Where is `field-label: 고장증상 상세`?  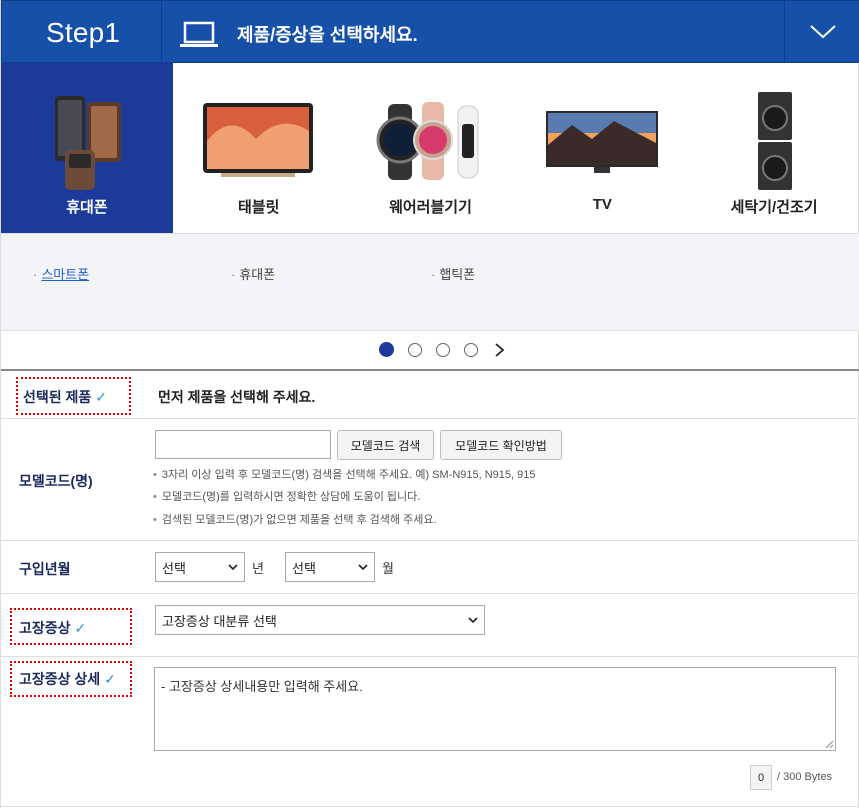 field-label: 고장증상 상세 is located at coordinates (60, 679).